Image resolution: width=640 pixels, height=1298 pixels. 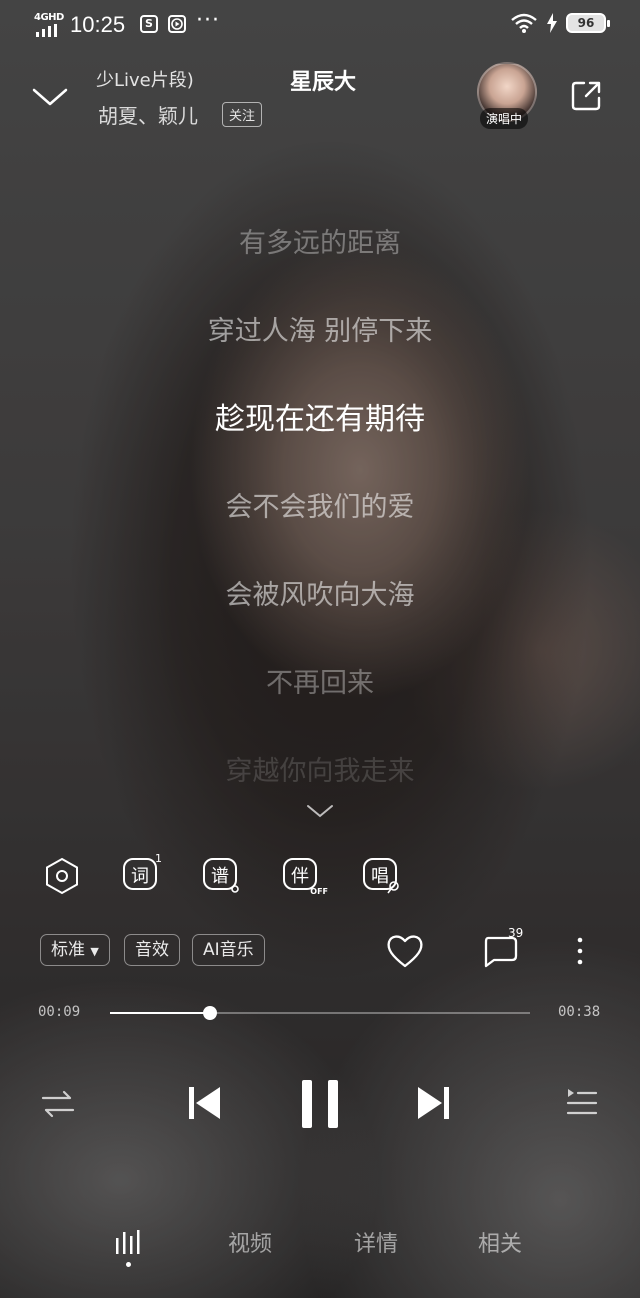 What do you see at coordinates (177, 24) in the screenshot?
I see `media-app-icon` at bounding box center [177, 24].